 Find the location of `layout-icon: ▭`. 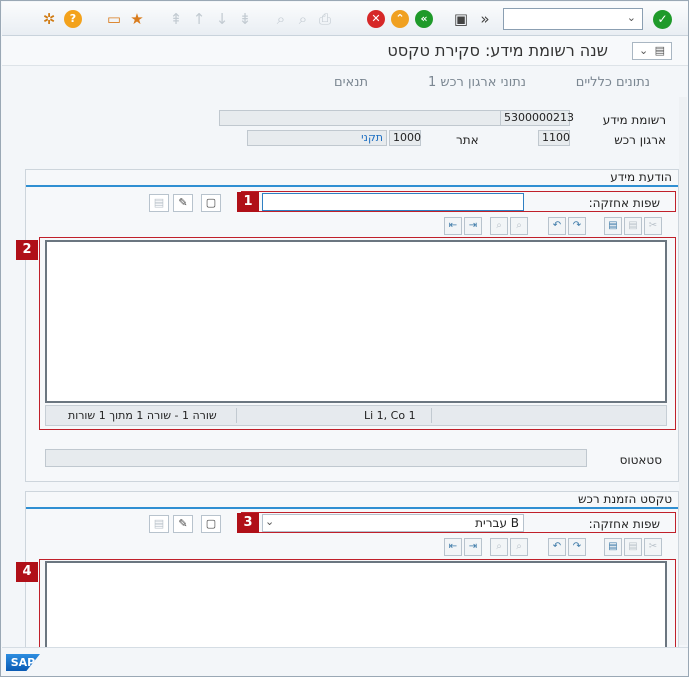

layout-icon: ▭ is located at coordinates (114, 19).